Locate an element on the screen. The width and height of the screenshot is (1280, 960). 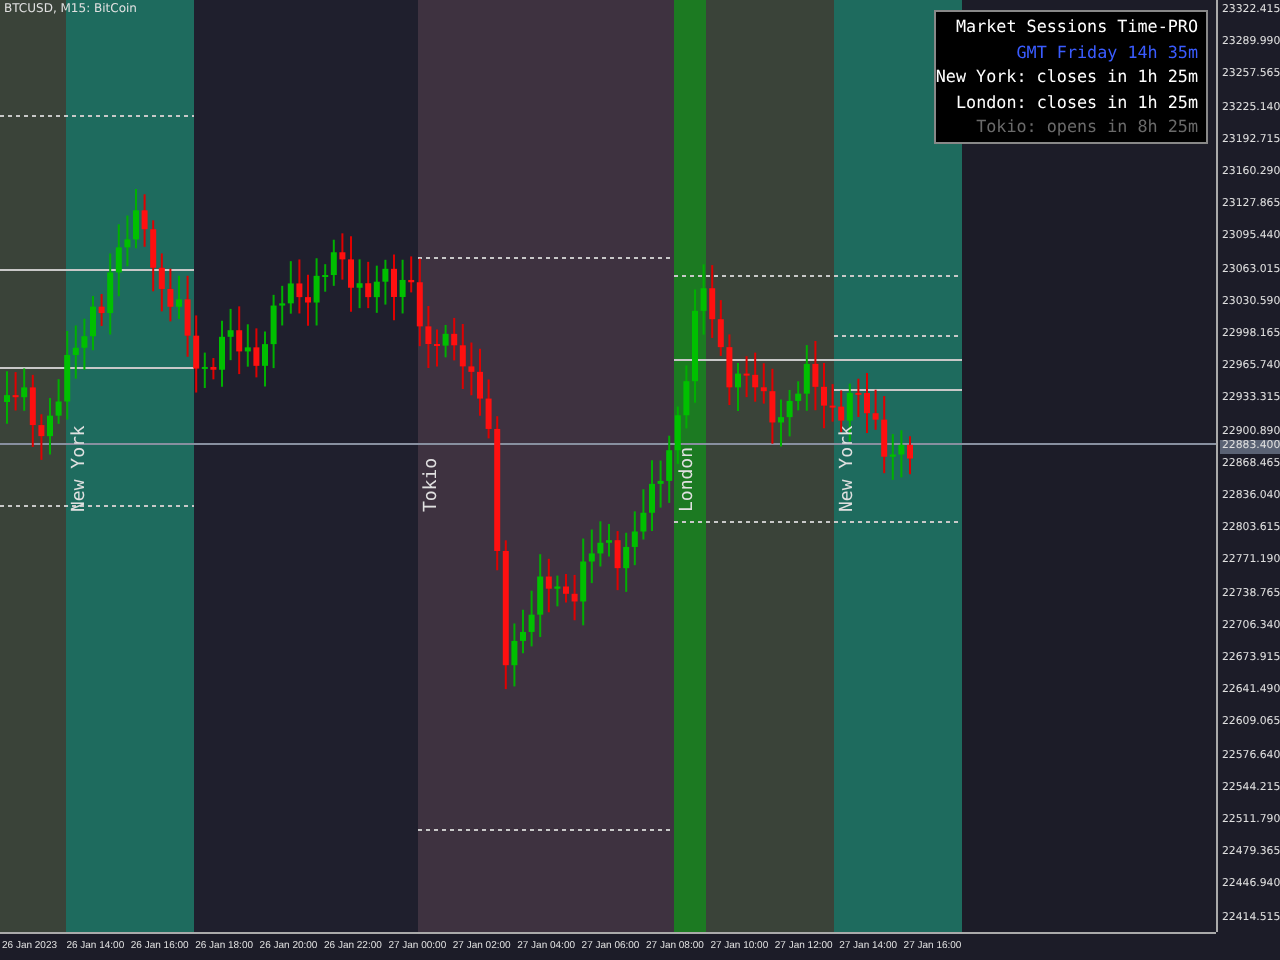
session-label: London is located at coordinates (689, 479).